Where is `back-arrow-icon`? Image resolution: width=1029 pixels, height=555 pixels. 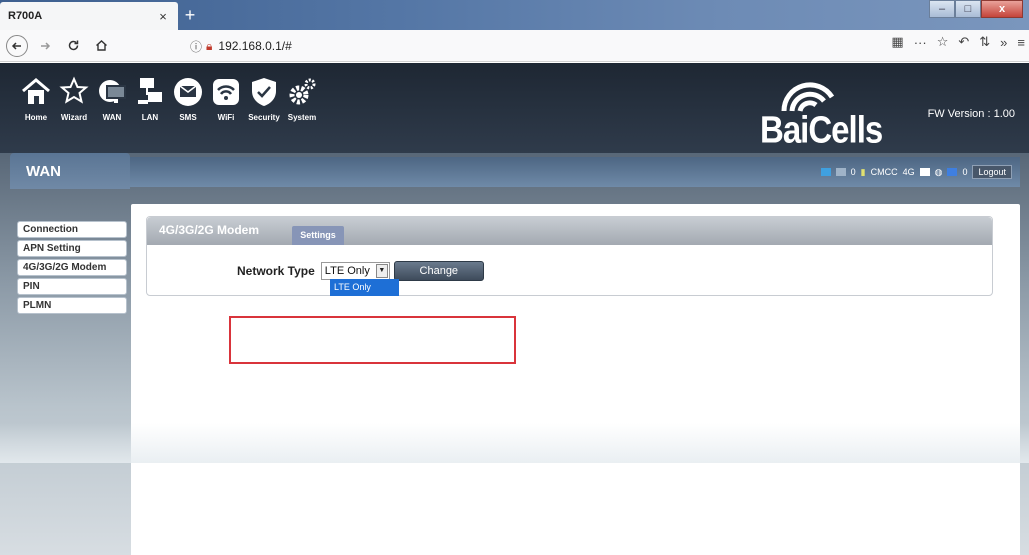 back-arrow-icon is located at coordinates (17, 45).